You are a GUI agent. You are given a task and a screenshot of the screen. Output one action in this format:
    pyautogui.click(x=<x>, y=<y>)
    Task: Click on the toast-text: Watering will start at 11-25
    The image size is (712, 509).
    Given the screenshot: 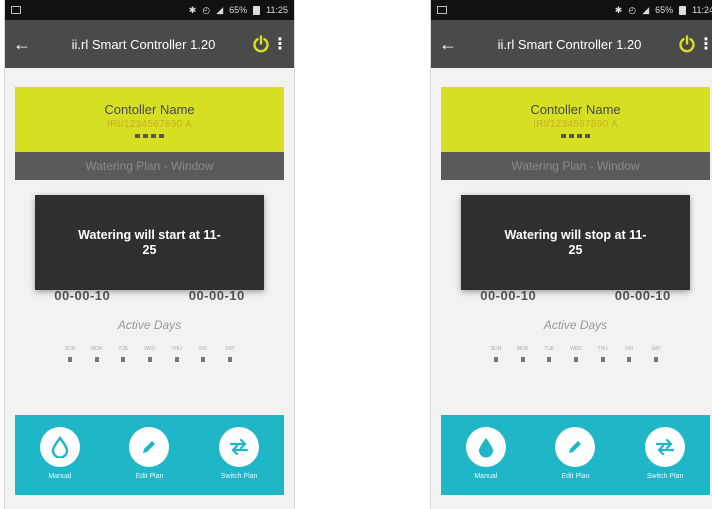 What is the action you would take?
    pyautogui.click(x=149, y=242)
    